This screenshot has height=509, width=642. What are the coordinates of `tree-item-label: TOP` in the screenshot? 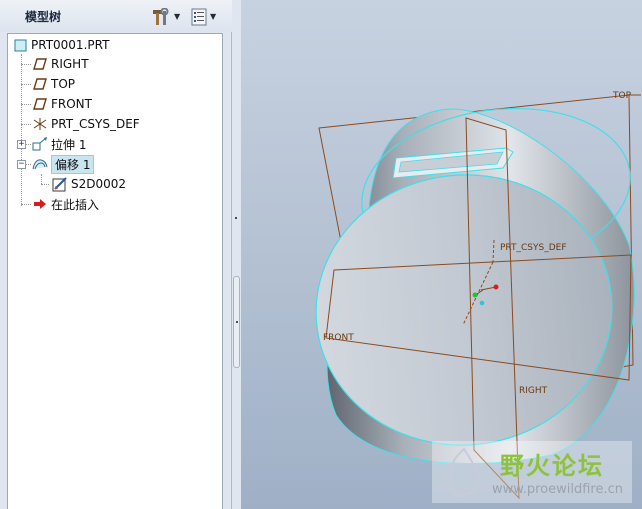 It's located at (63, 84).